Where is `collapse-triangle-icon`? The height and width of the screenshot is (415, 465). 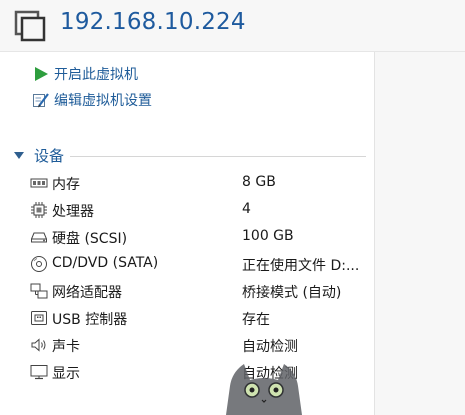
collapse-triangle-icon is located at coordinates (19, 155).